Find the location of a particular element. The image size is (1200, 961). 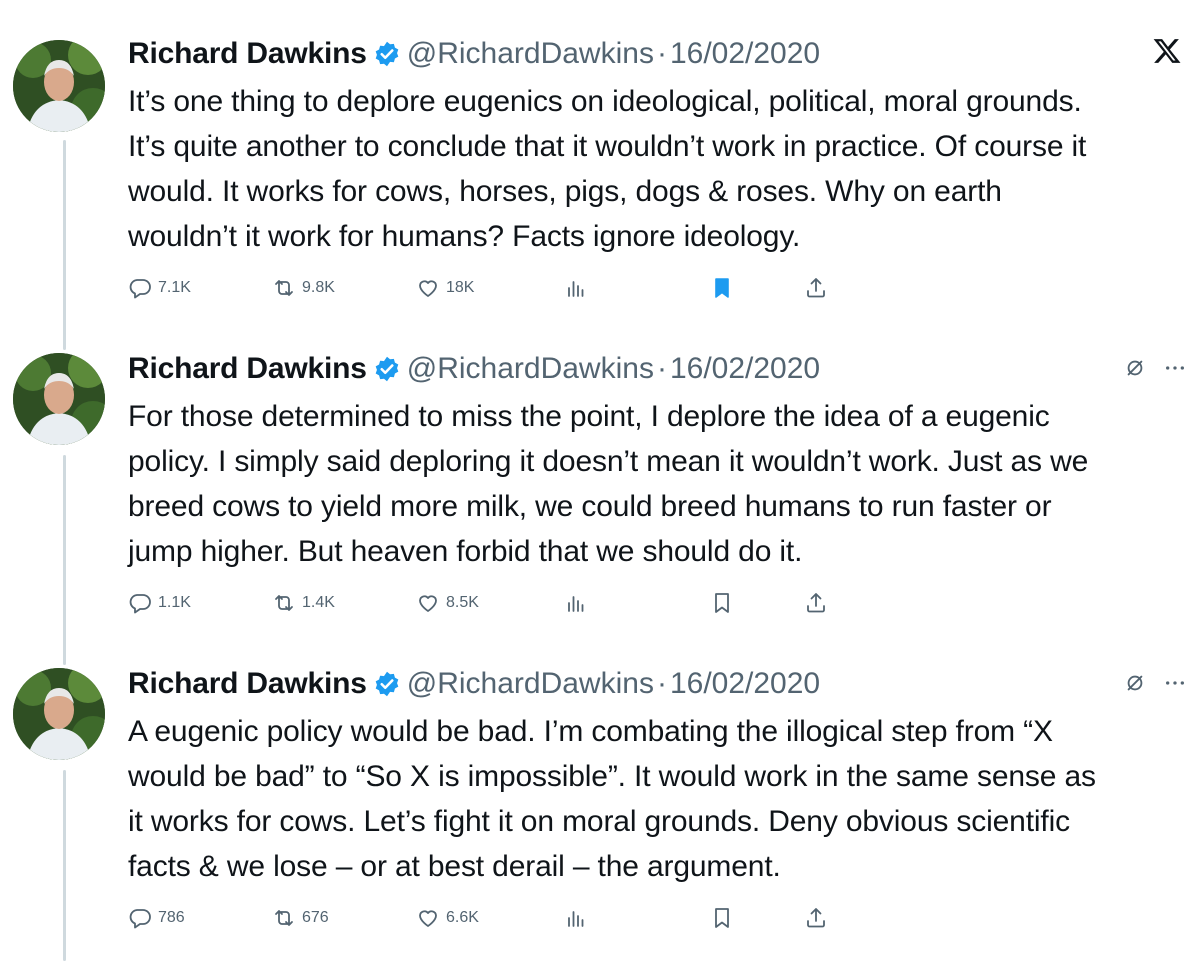

like-button: 6.6K is located at coordinates (447, 918).